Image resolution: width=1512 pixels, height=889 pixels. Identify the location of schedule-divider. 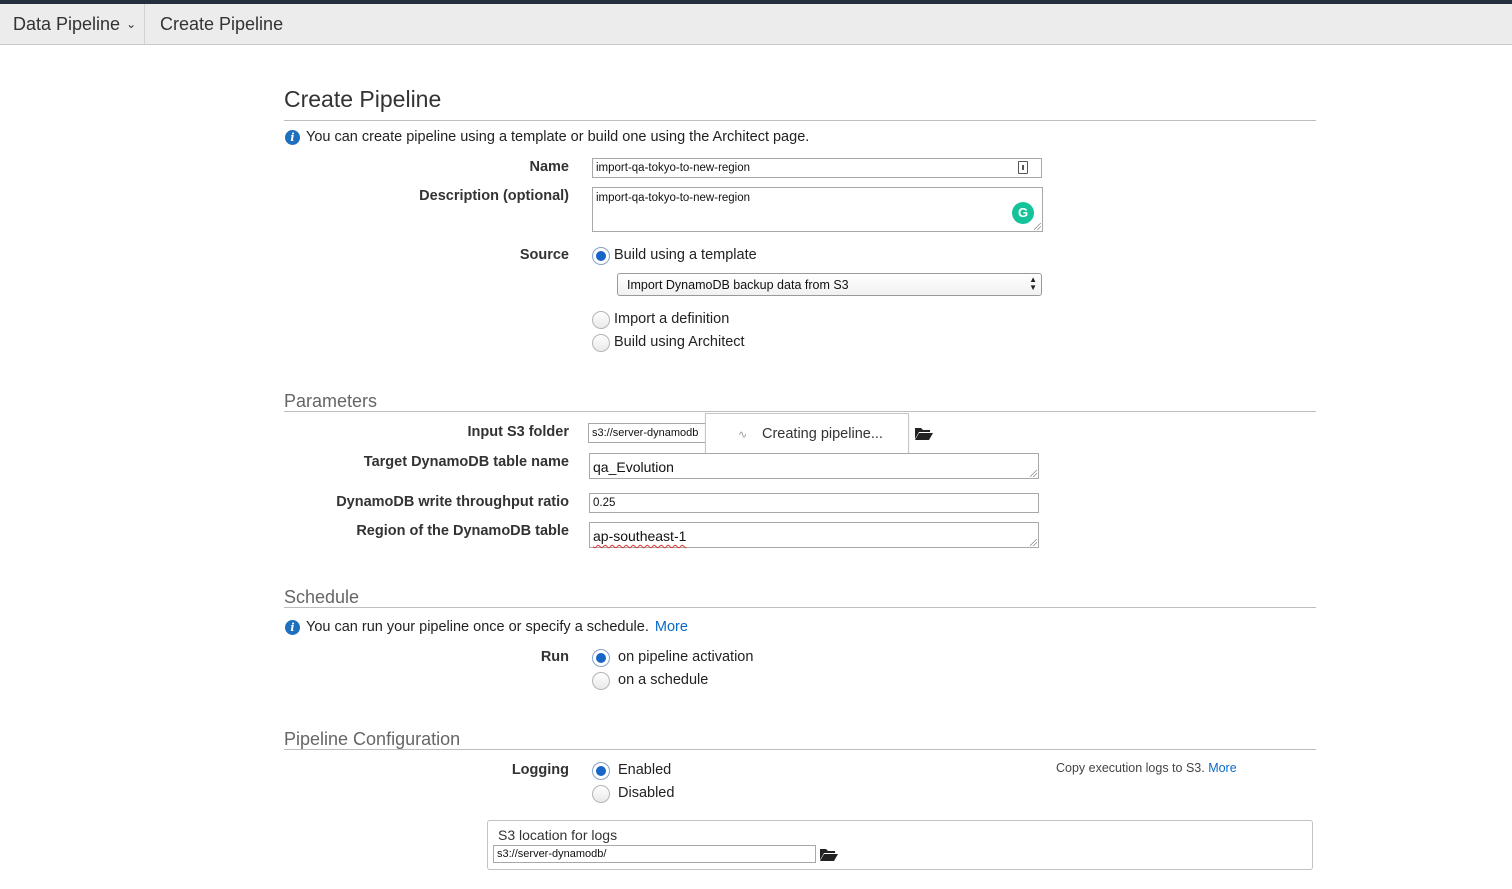
(800, 607).